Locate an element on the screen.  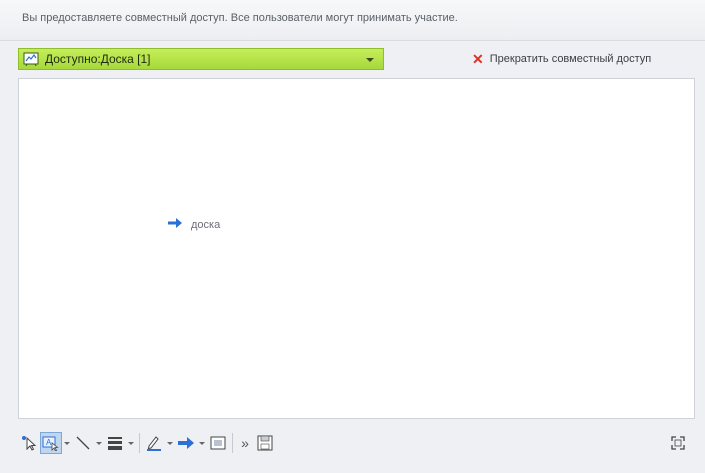
stop-sharing-label: Прекратить совместный доступ is located at coordinates (570, 59).